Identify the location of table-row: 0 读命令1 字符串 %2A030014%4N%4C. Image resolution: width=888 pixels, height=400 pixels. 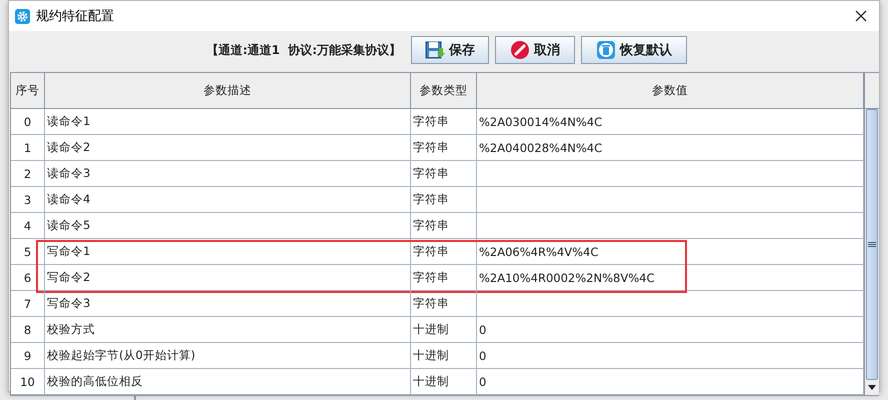
(437, 122).